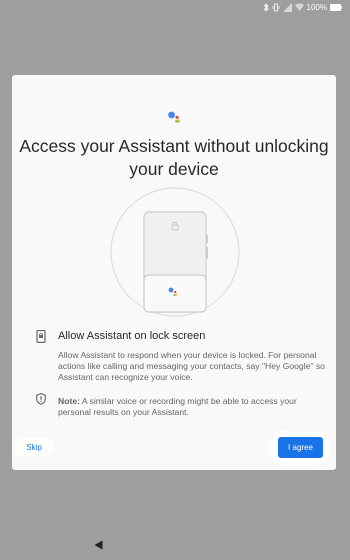  What do you see at coordinates (98, 545) in the screenshot?
I see `back-icon` at bounding box center [98, 545].